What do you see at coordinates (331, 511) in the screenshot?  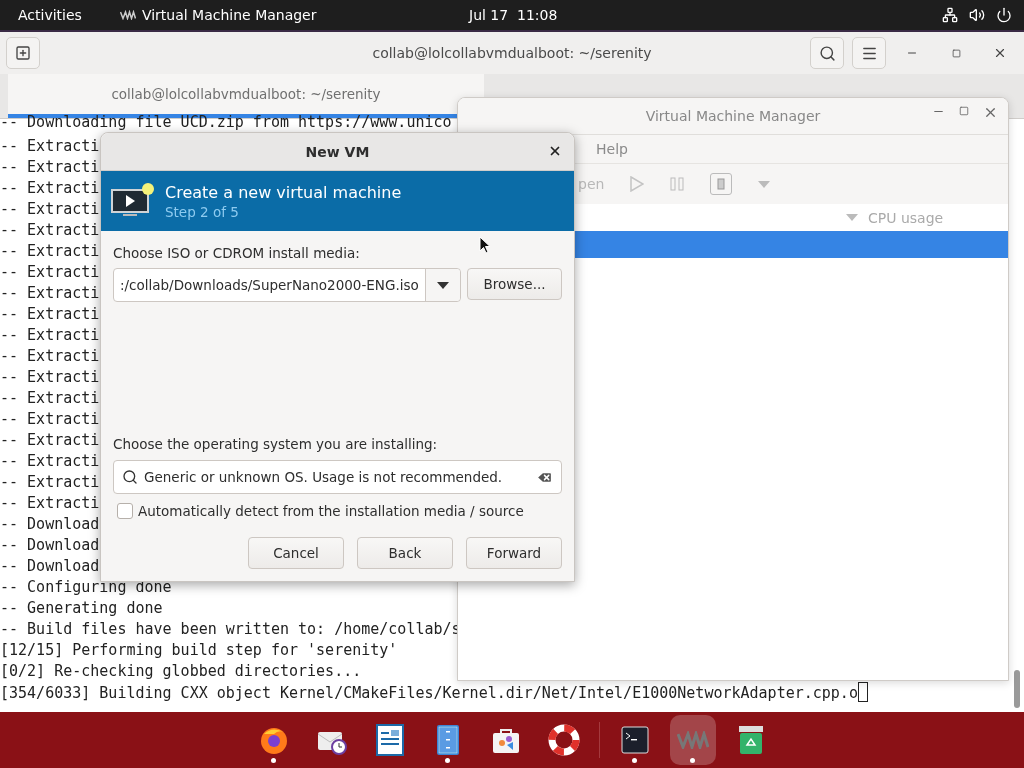 I see `checkbox-label: Automatically detect from the installation media / source` at bounding box center [331, 511].